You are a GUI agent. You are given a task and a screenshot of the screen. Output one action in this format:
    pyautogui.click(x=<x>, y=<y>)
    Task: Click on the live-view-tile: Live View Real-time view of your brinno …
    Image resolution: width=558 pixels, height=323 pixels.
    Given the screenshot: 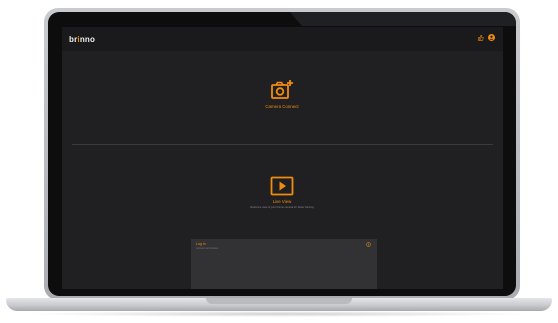 What is the action you would take?
    pyautogui.click(x=282, y=192)
    